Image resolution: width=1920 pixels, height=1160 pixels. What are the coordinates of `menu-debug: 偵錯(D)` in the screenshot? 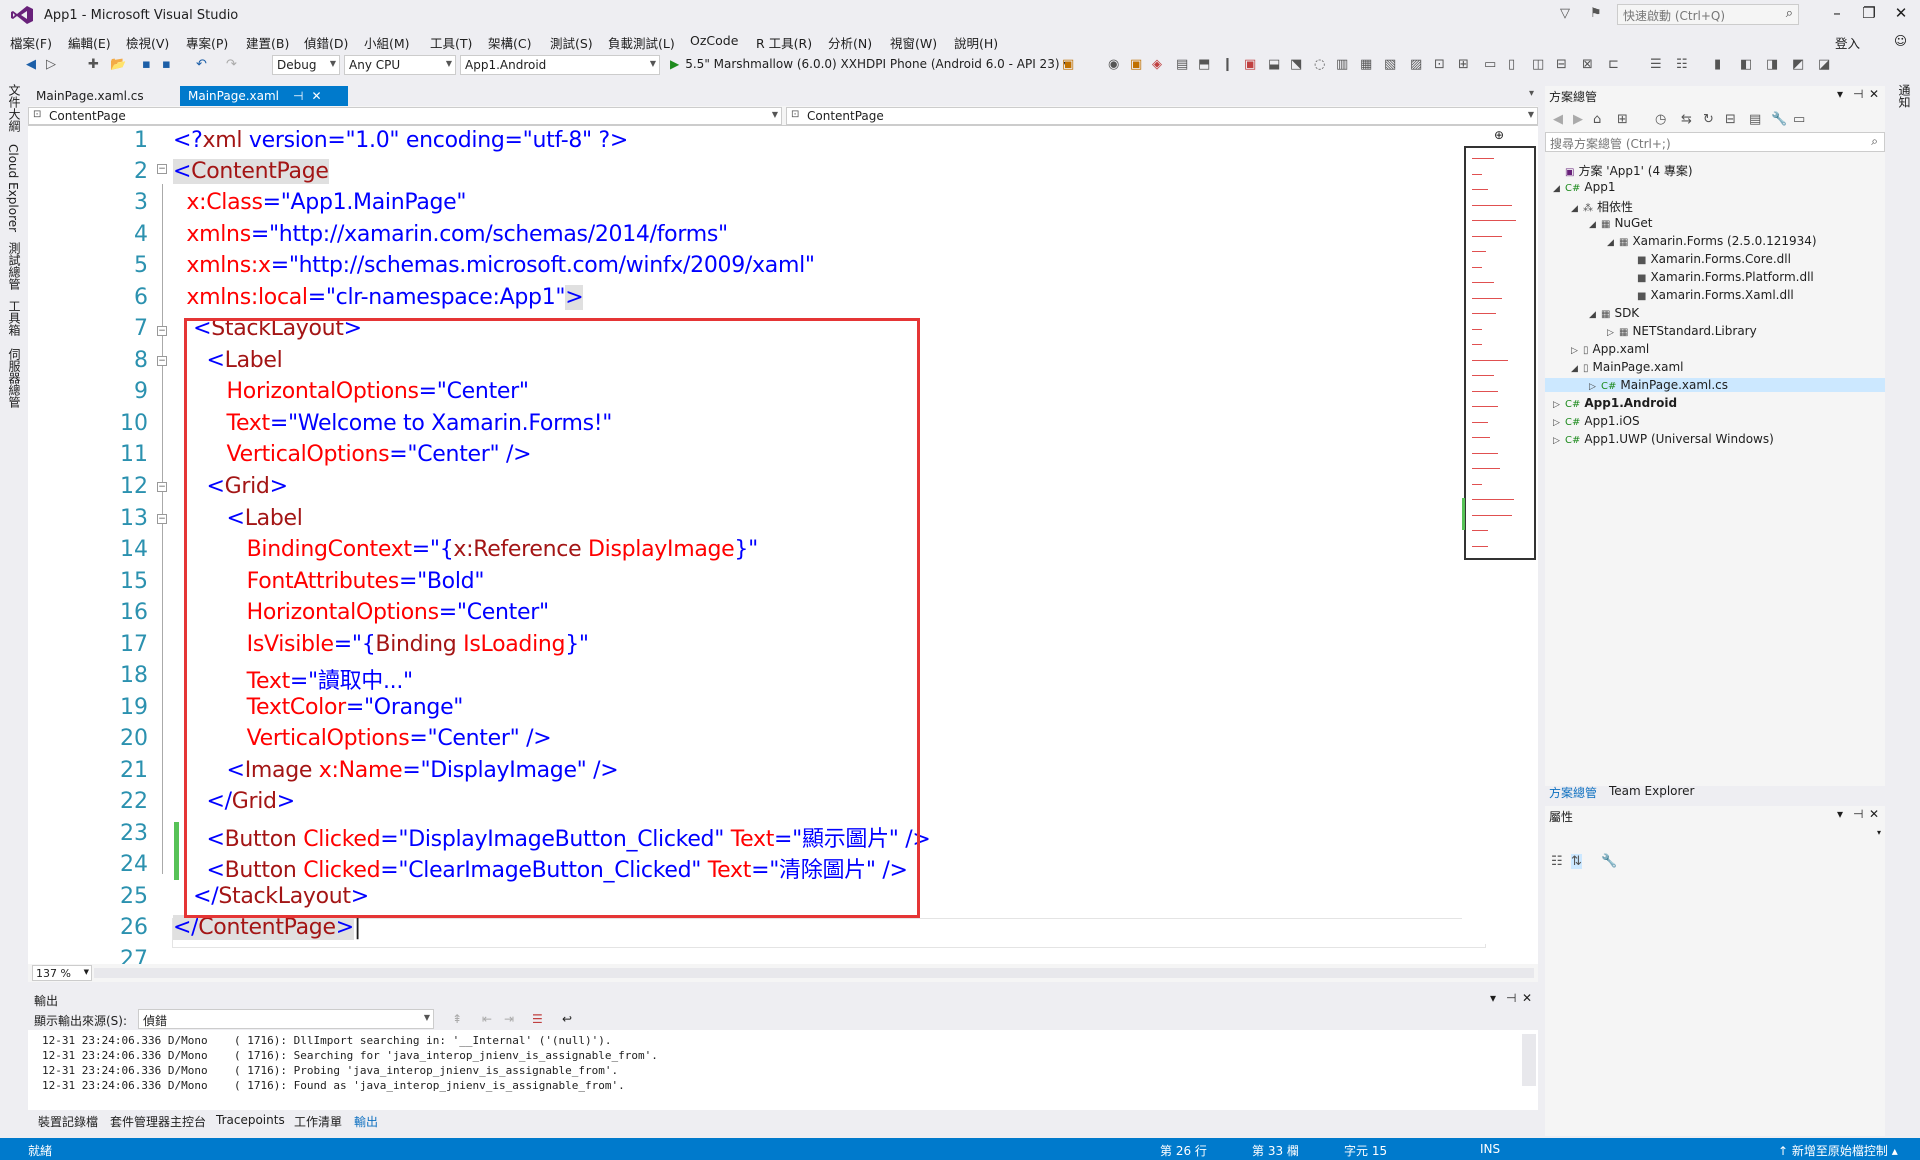 It's located at (326, 42).